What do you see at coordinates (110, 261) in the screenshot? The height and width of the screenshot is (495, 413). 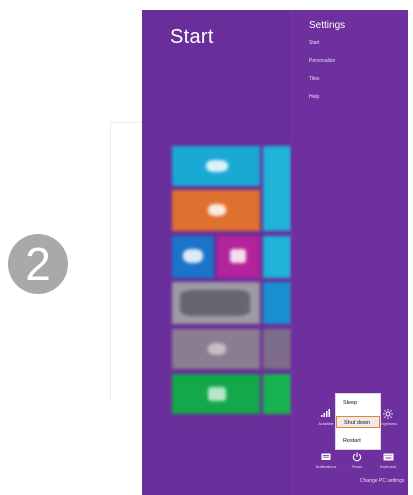 I see `guide-line-vertical` at bounding box center [110, 261].